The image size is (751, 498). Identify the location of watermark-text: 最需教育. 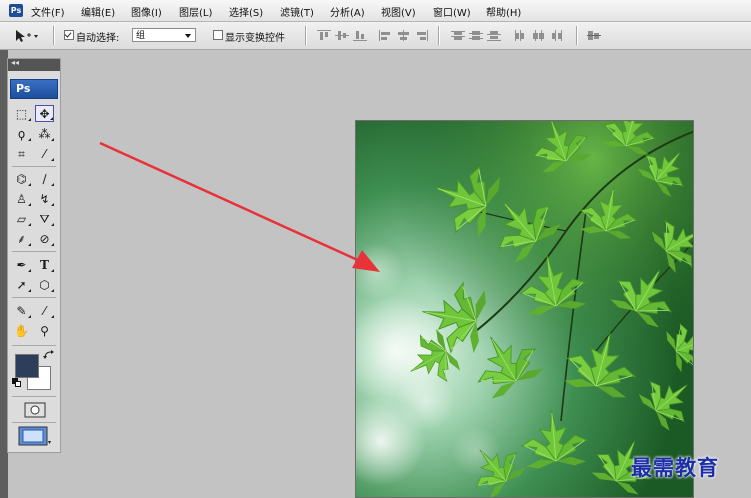
(675, 468).